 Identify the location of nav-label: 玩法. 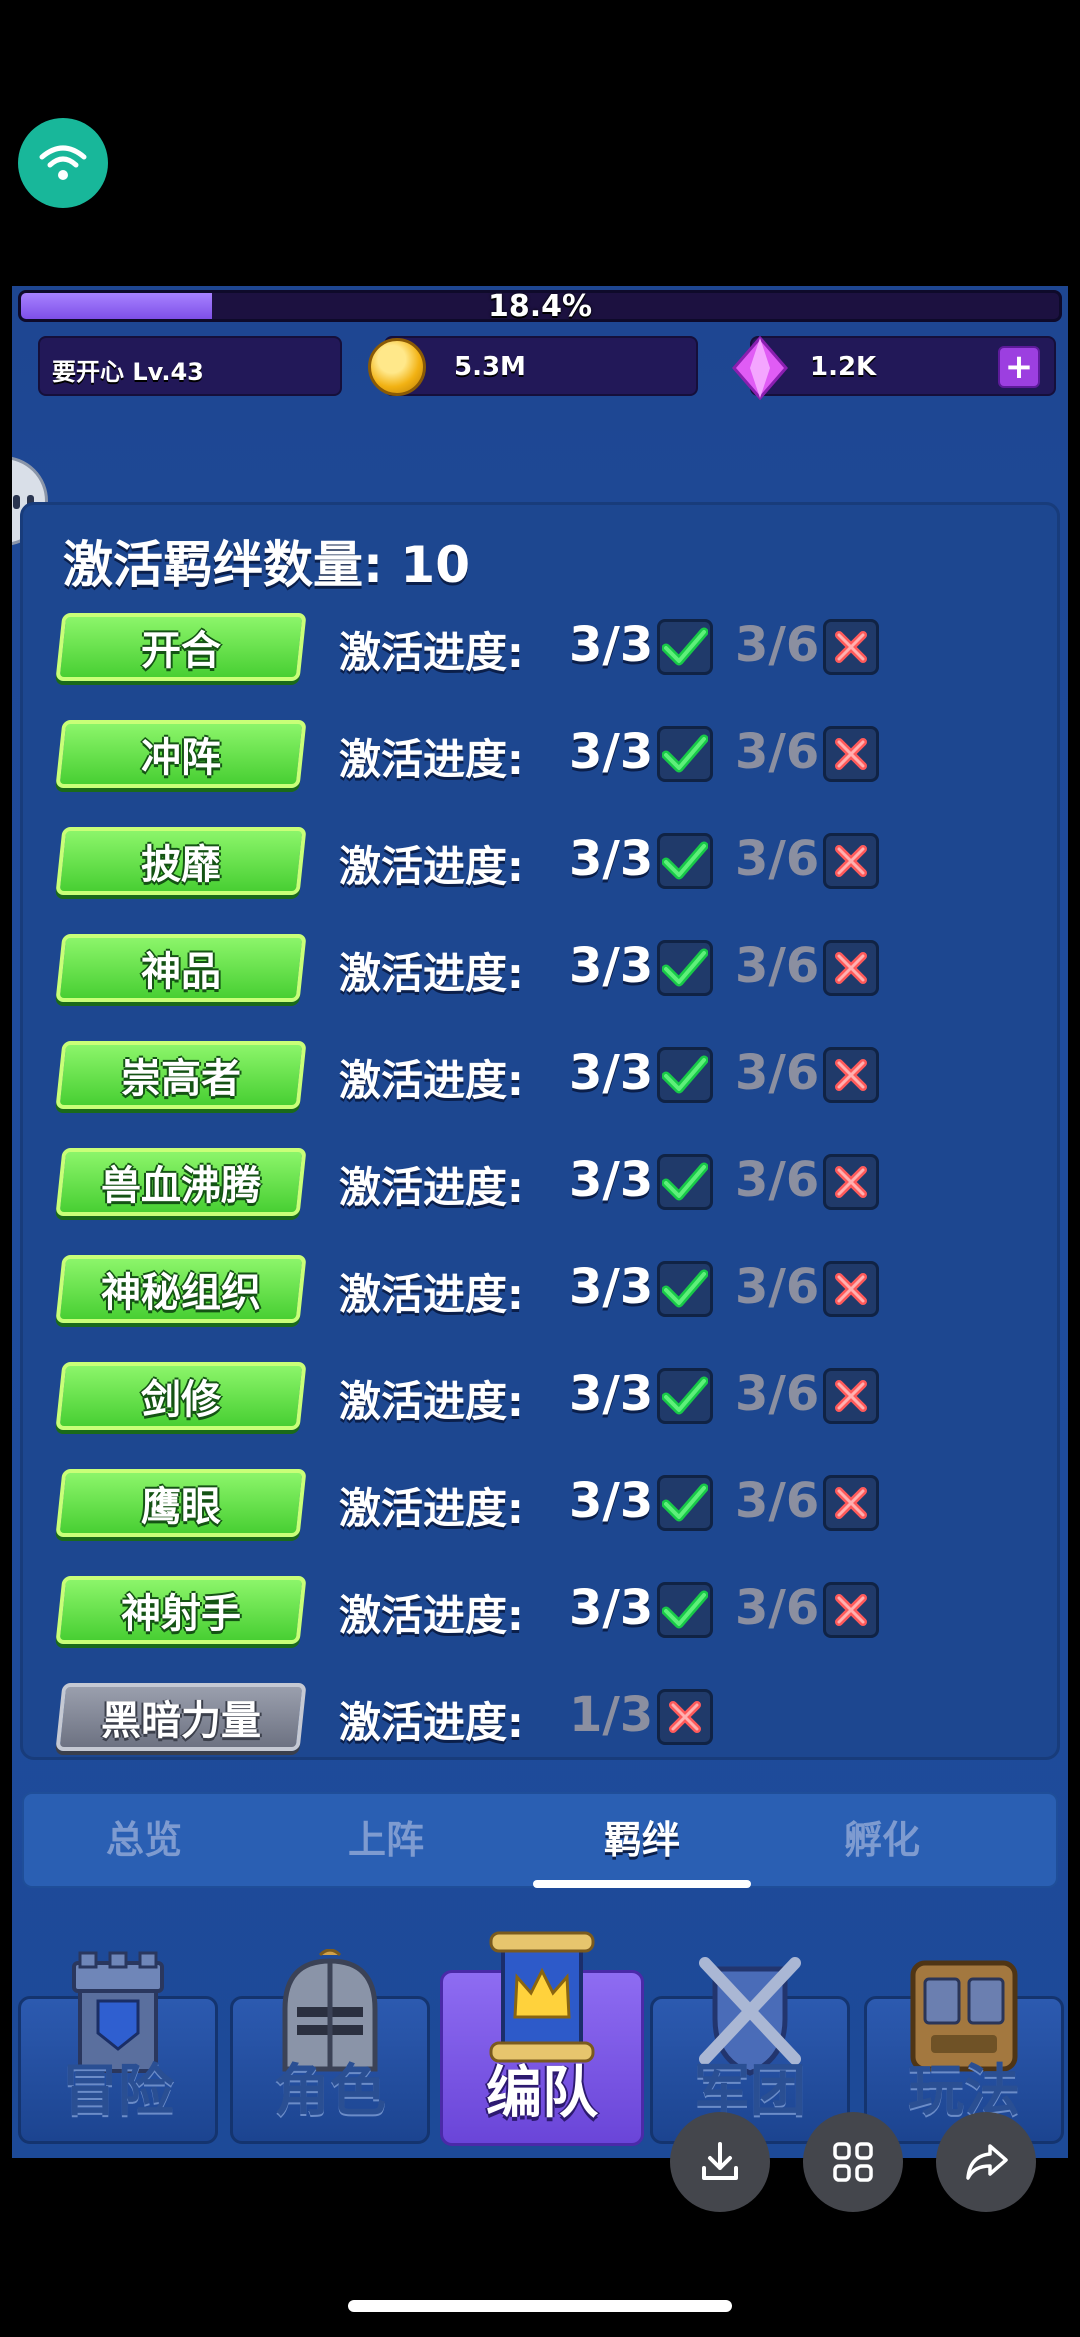
(964, 2091).